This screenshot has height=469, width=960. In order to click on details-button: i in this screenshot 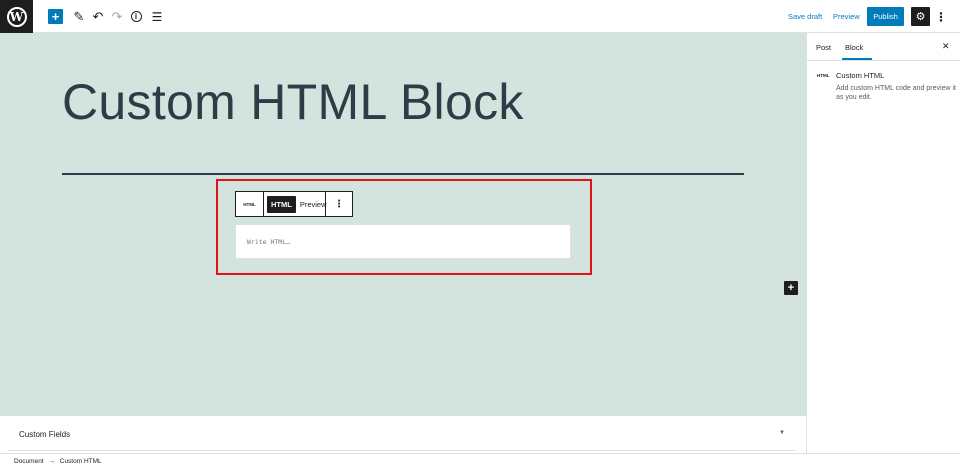, I will do `click(136, 16)`.